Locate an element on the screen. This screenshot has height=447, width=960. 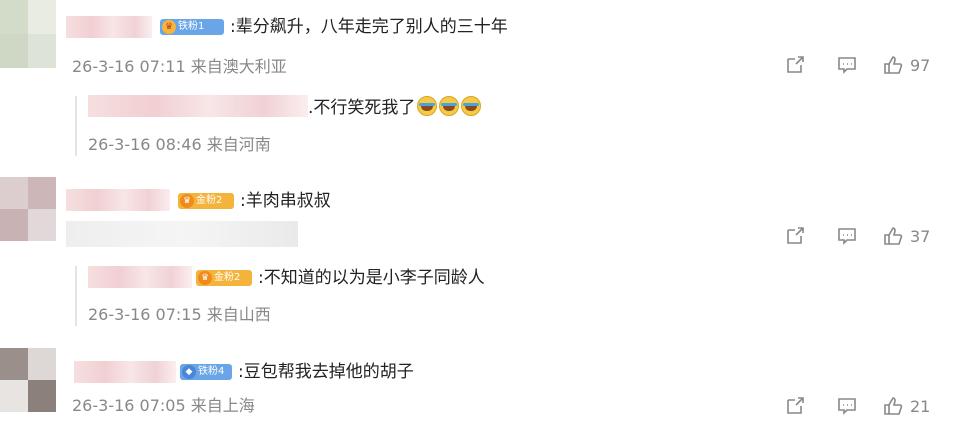
reply-text: :不知道的以为是小李子同龄人 is located at coordinates (371, 278).